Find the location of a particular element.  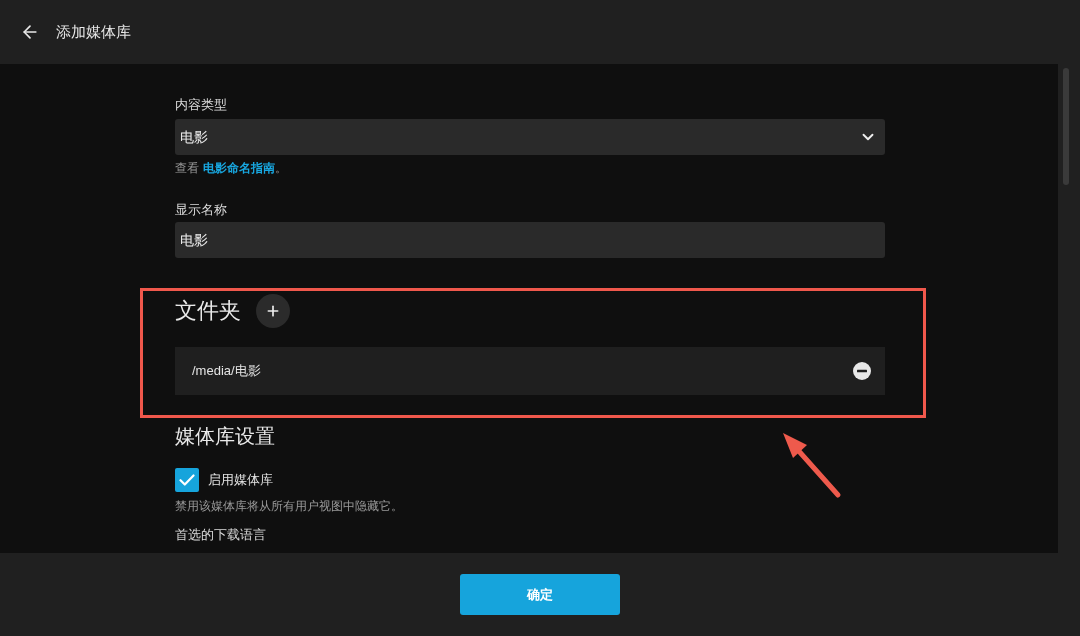

content-type-select: 电影 is located at coordinates (530, 137).